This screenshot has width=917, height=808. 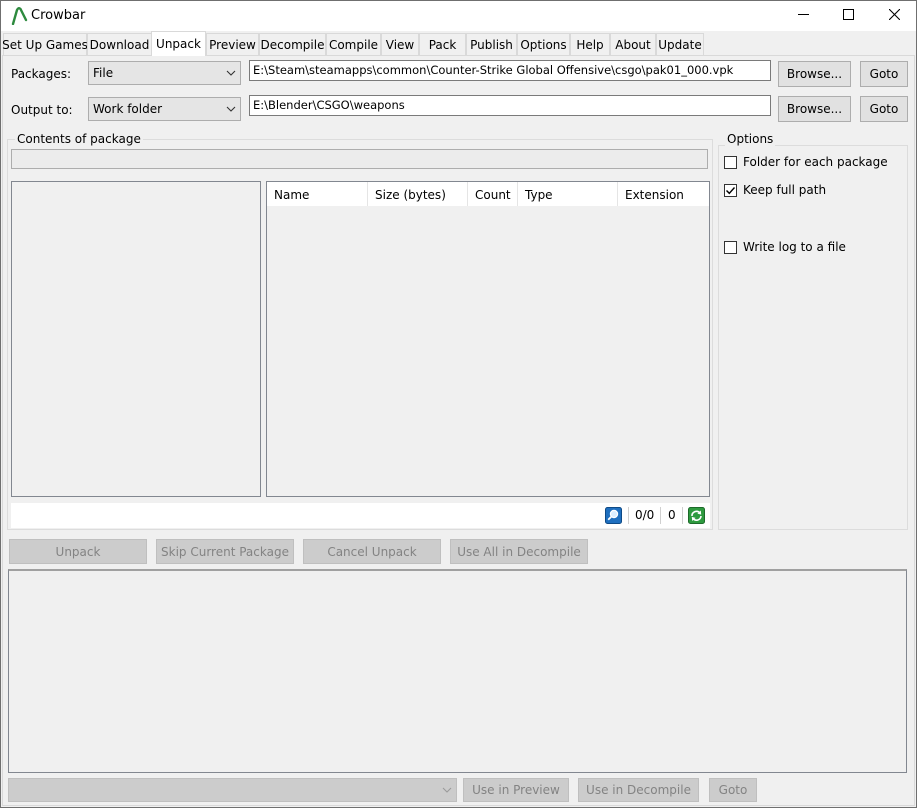 I want to click on output-mode-select: Work folder, so click(x=164, y=109).